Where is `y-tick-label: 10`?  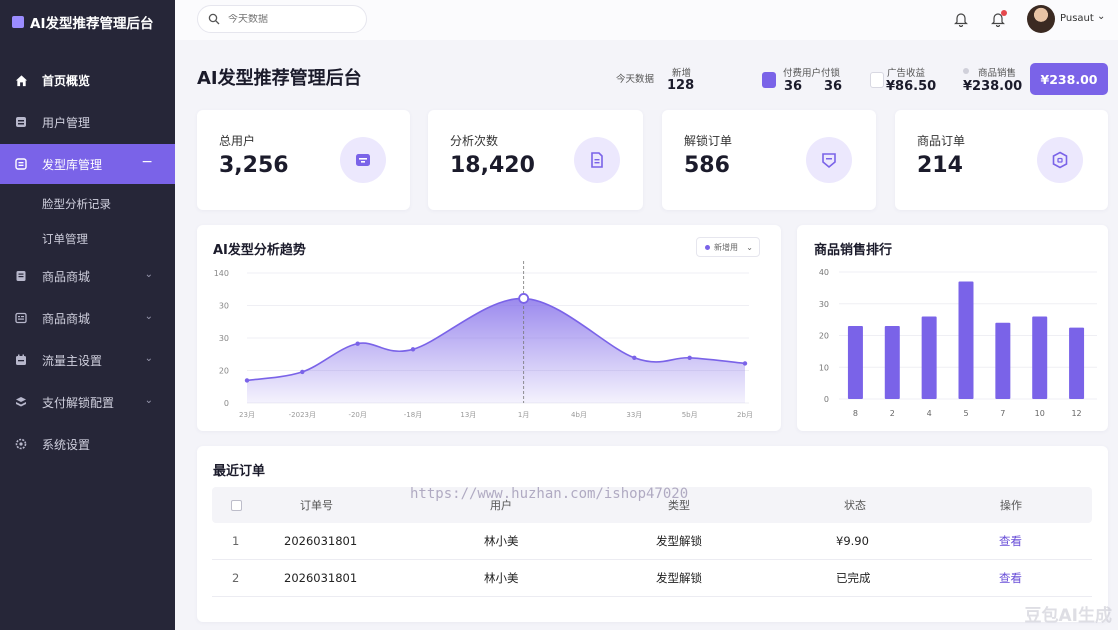 y-tick-label: 10 is located at coordinates (824, 367).